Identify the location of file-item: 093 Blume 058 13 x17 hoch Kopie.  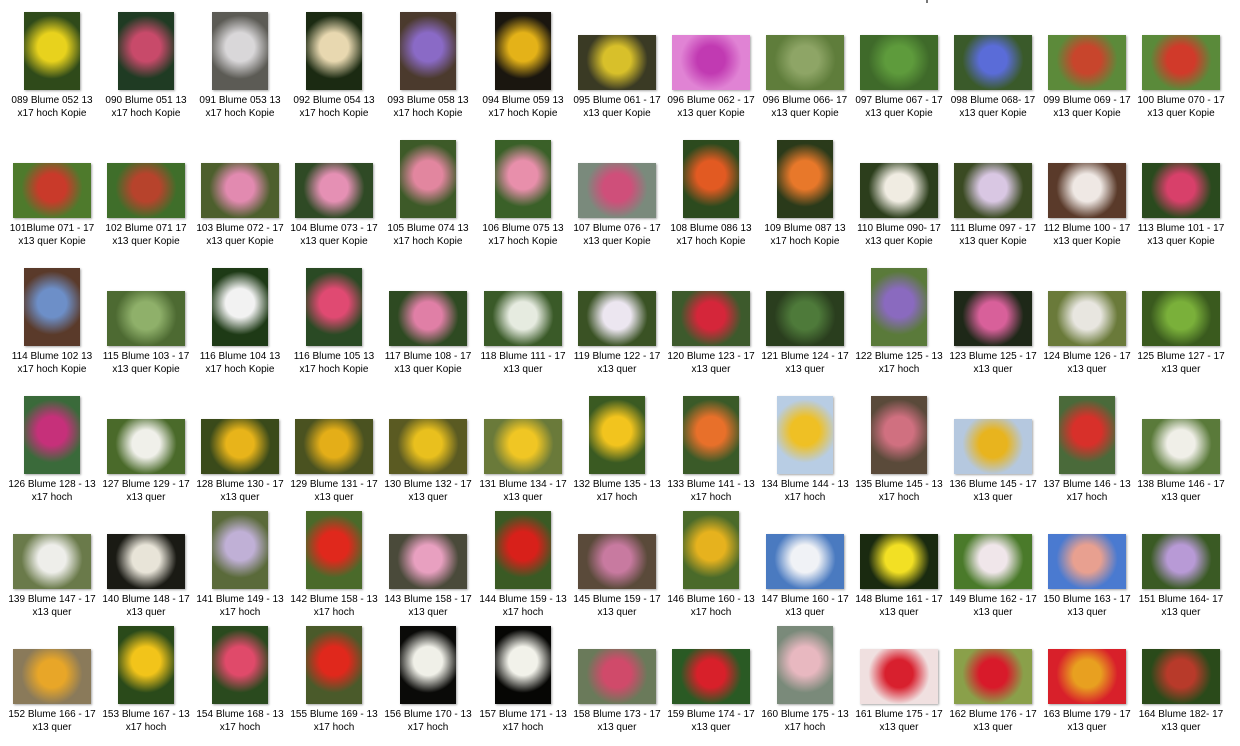
(428, 70).